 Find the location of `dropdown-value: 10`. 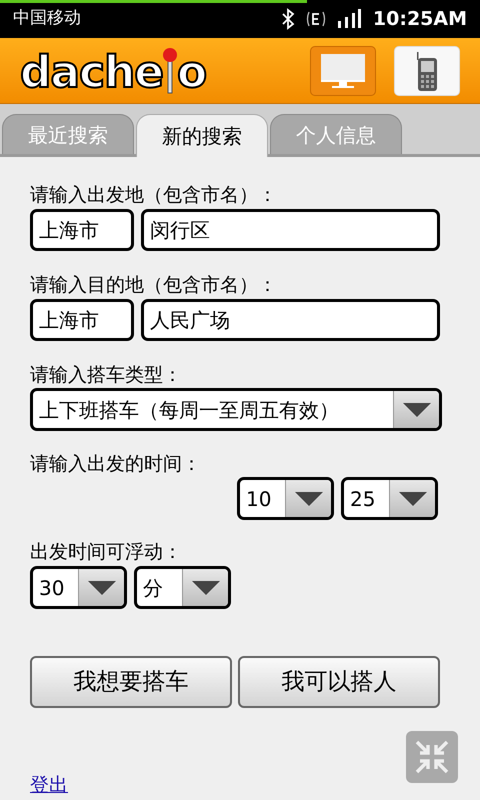

dropdown-value: 10 is located at coordinates (258, 499).